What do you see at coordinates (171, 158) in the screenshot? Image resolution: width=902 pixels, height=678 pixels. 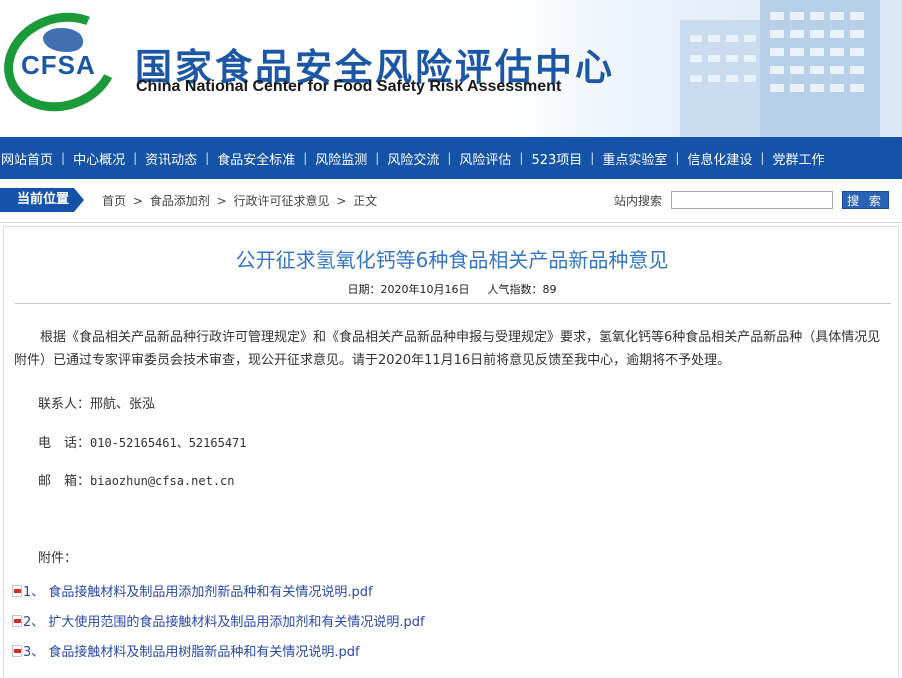 I see `nav-item-news: 资讯动态` at bounding box center [171, 158].